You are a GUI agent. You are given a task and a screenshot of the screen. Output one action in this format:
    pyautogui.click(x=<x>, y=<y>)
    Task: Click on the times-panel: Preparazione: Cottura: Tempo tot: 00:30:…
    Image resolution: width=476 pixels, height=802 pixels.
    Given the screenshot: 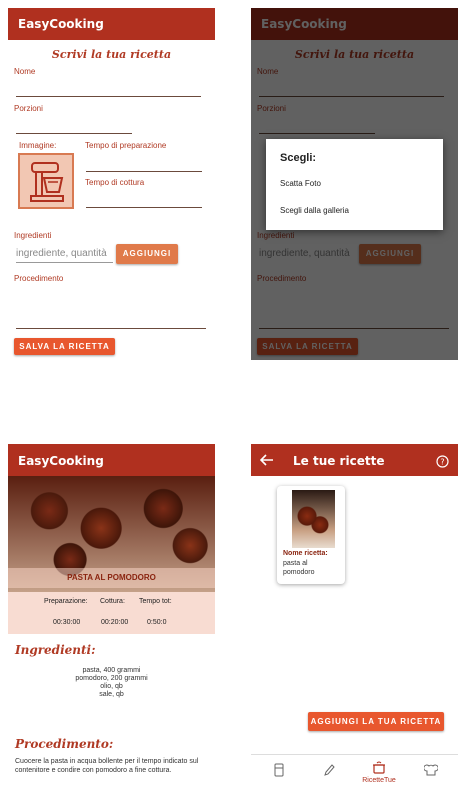 What is the action you would take?
    pyautogui.click(x=111, y=613)
    